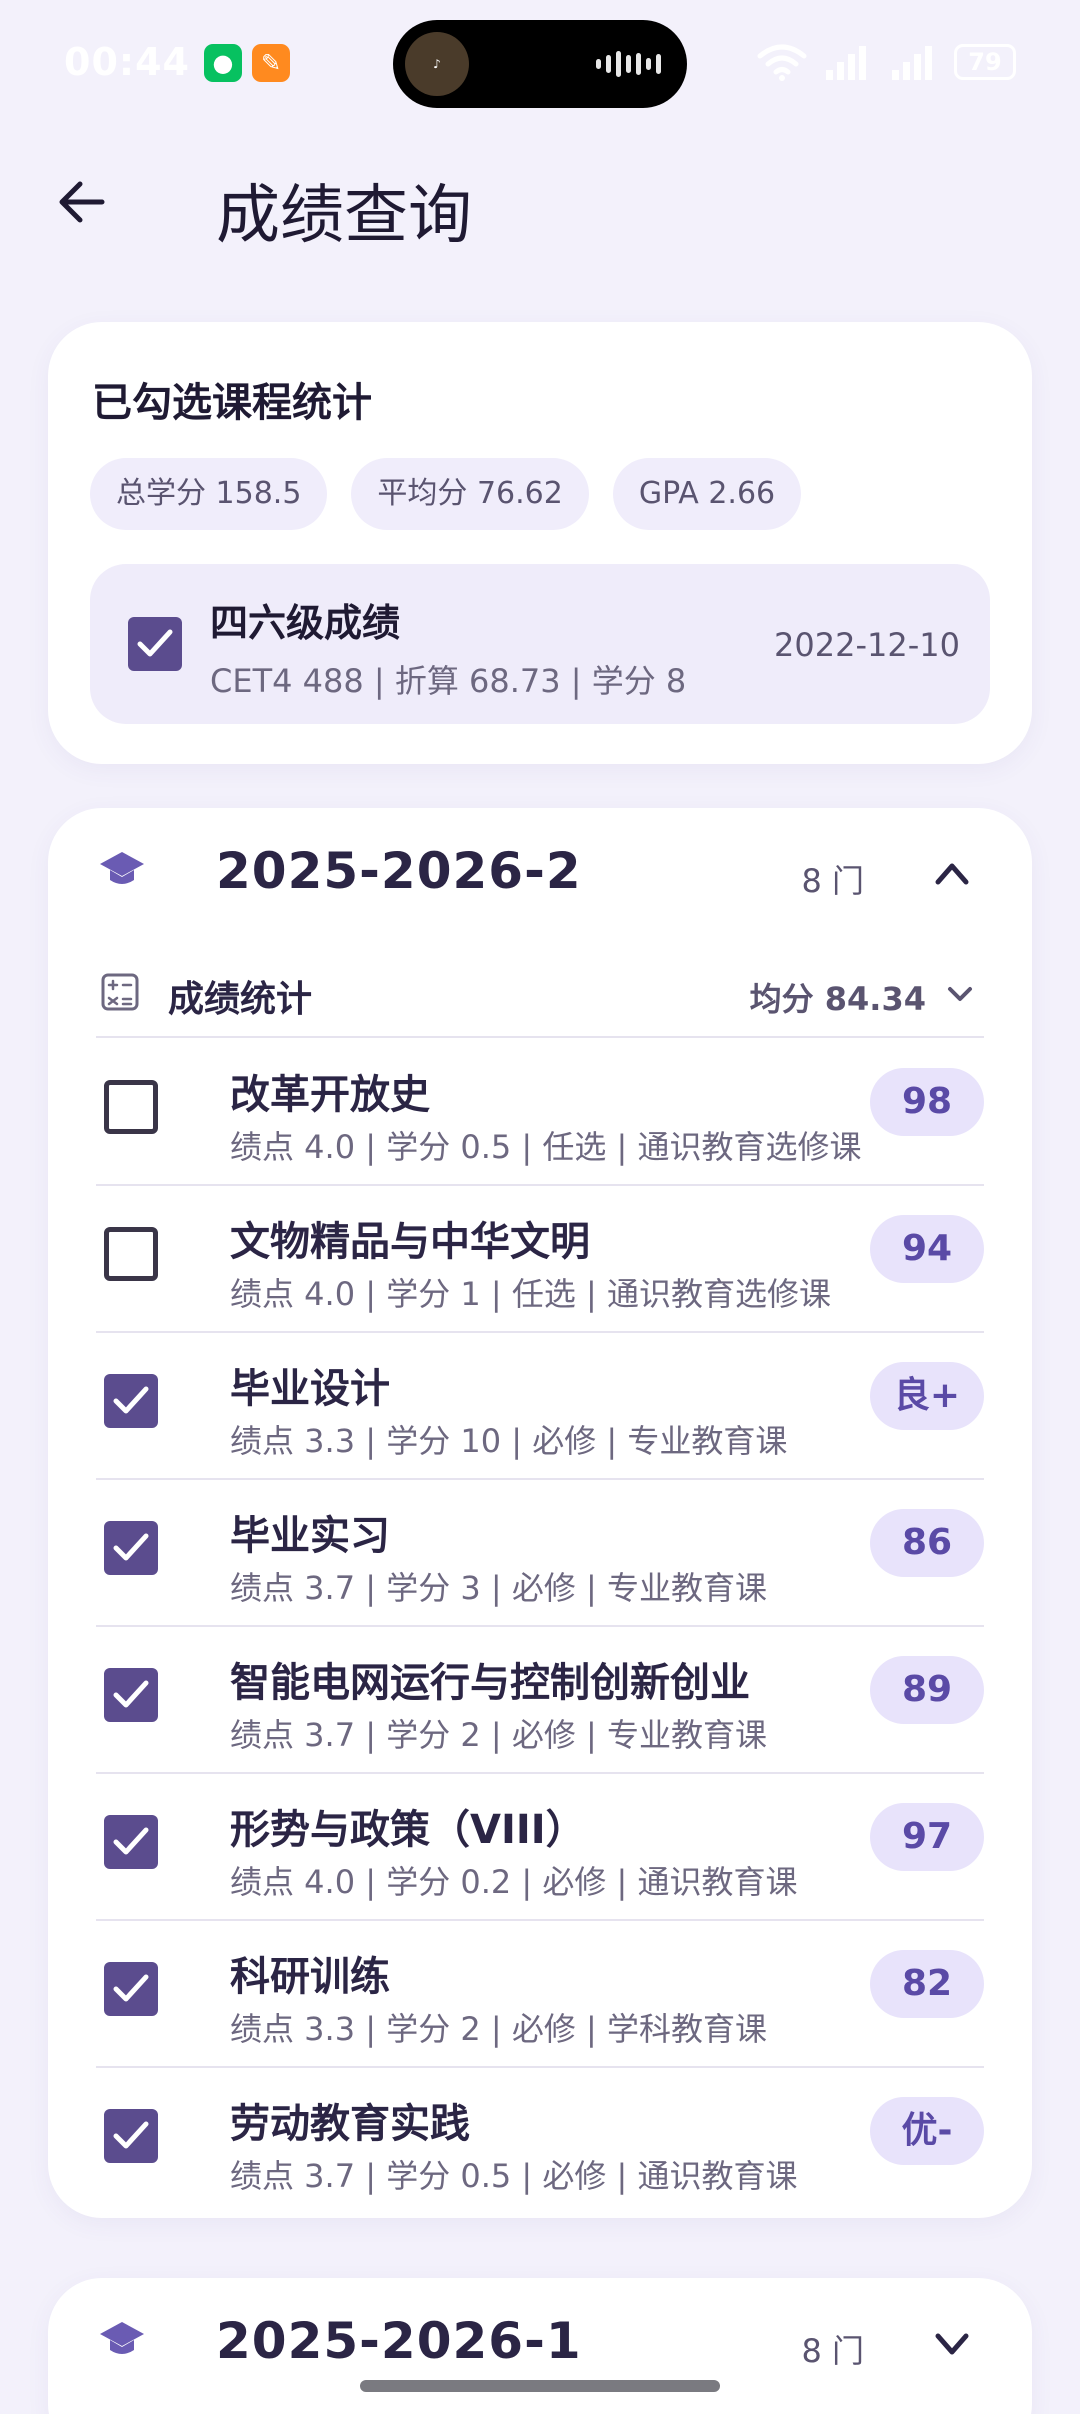  I want to click on term-card-collapsed: 2025-2026-1 8 门, so click(540, 2346).